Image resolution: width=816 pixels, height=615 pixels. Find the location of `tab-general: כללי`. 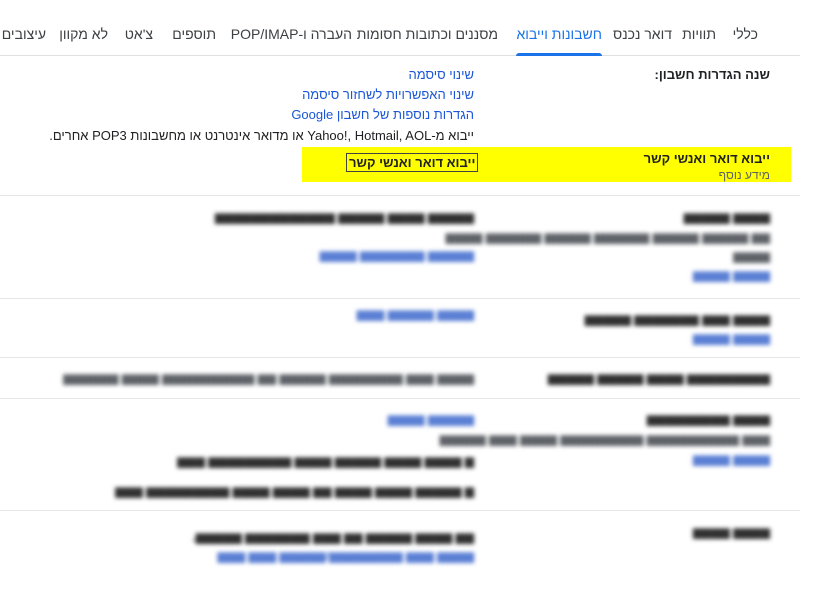

tab-general: כללי is located at coordinates (745, 34).